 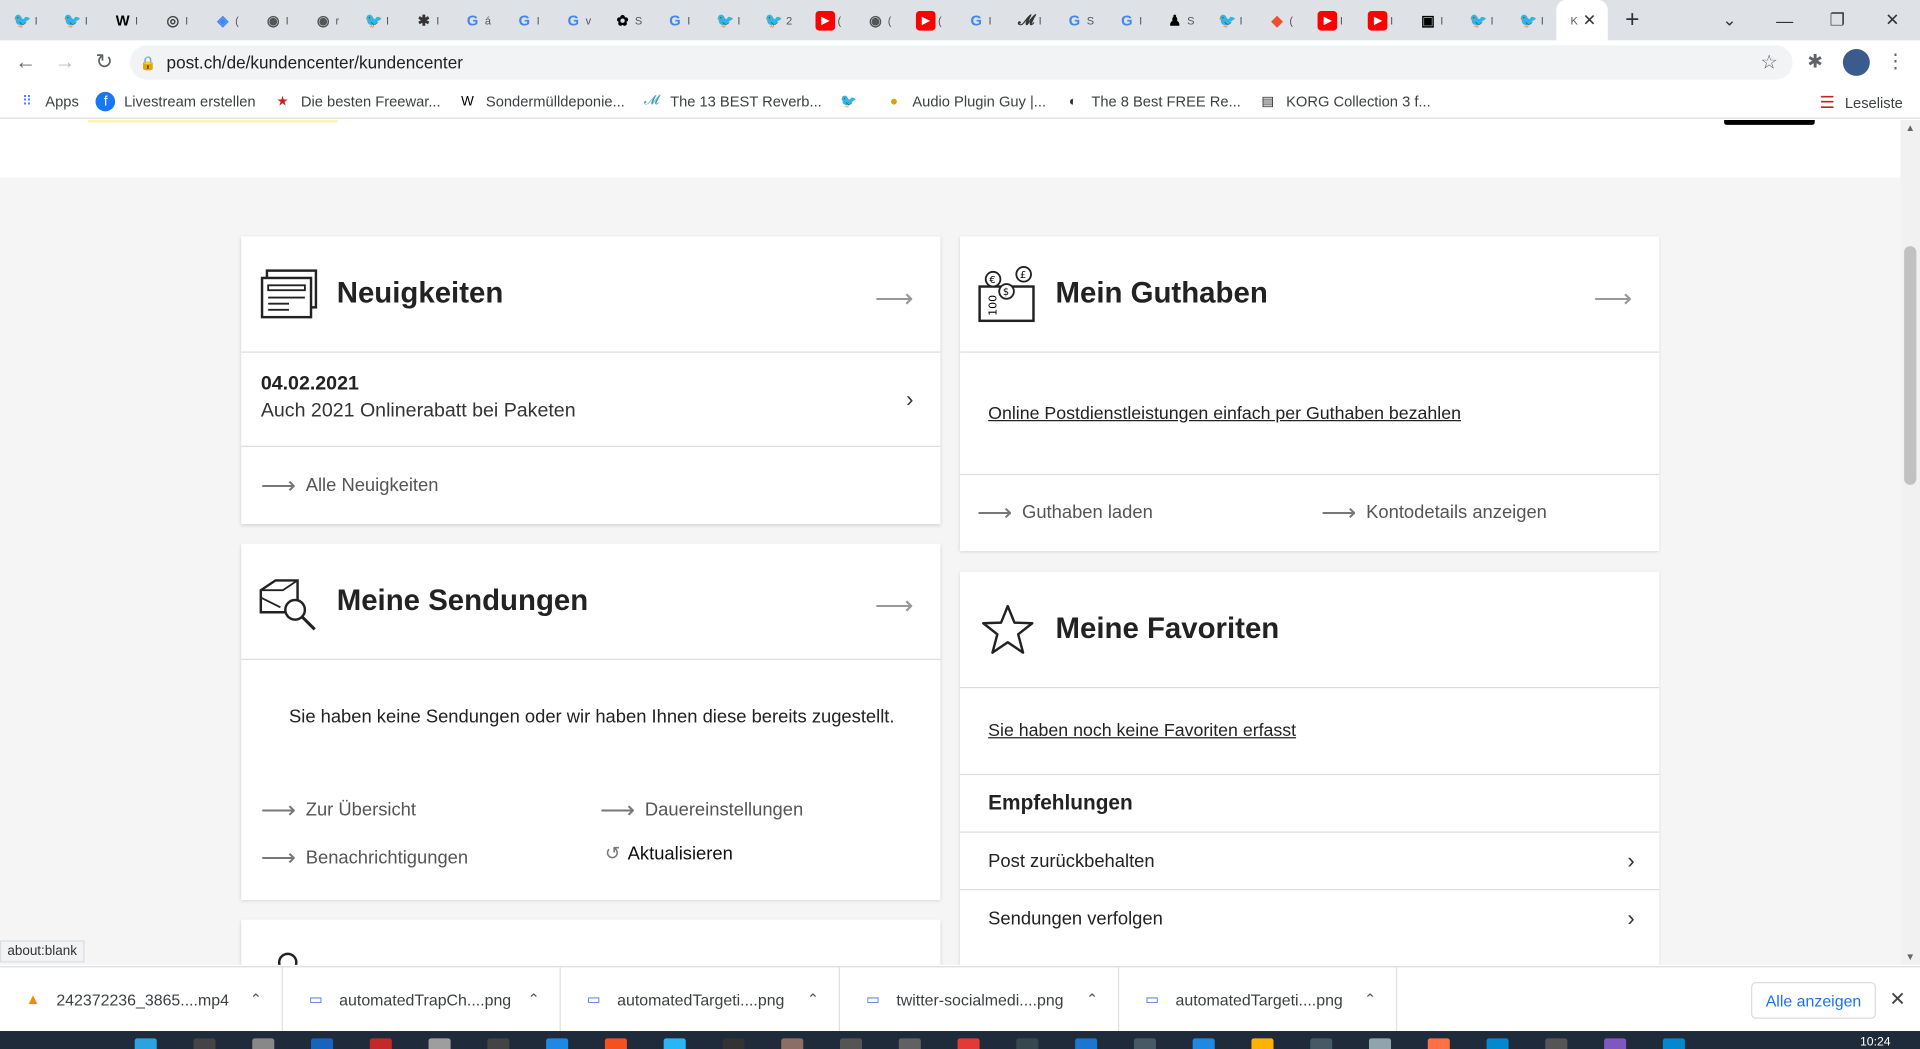 I want to click on lock-icon: 🔒, so click(x=148, y=62).